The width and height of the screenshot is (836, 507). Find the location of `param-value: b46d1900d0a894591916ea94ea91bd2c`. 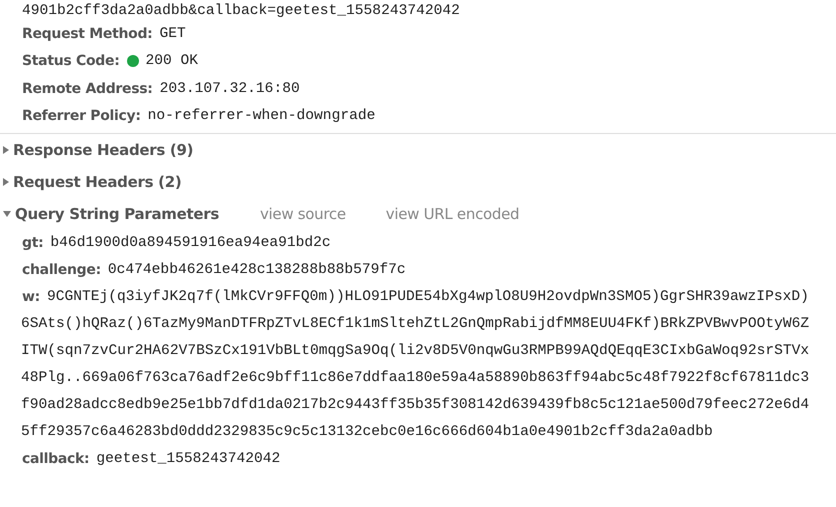

param-value: b46d1900d0a894591916ea94ea91bd2c is located at coordinates (190, 243).